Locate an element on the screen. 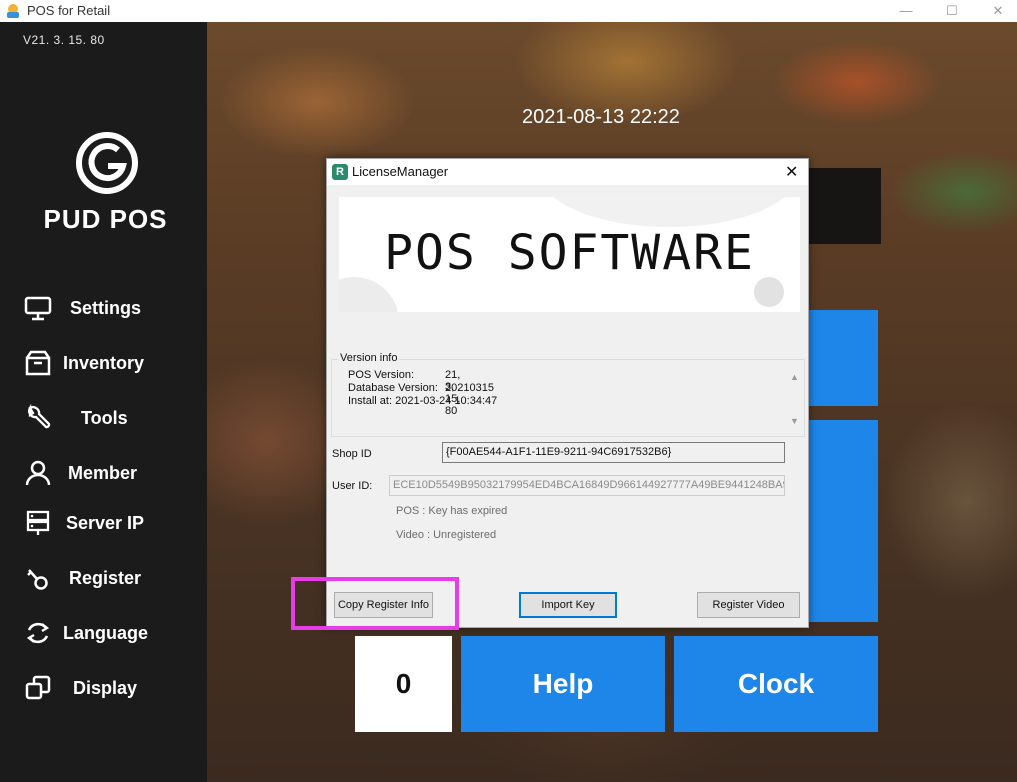  dialog-banner: POS SOFTWARE is located at coordinates (569, 254).